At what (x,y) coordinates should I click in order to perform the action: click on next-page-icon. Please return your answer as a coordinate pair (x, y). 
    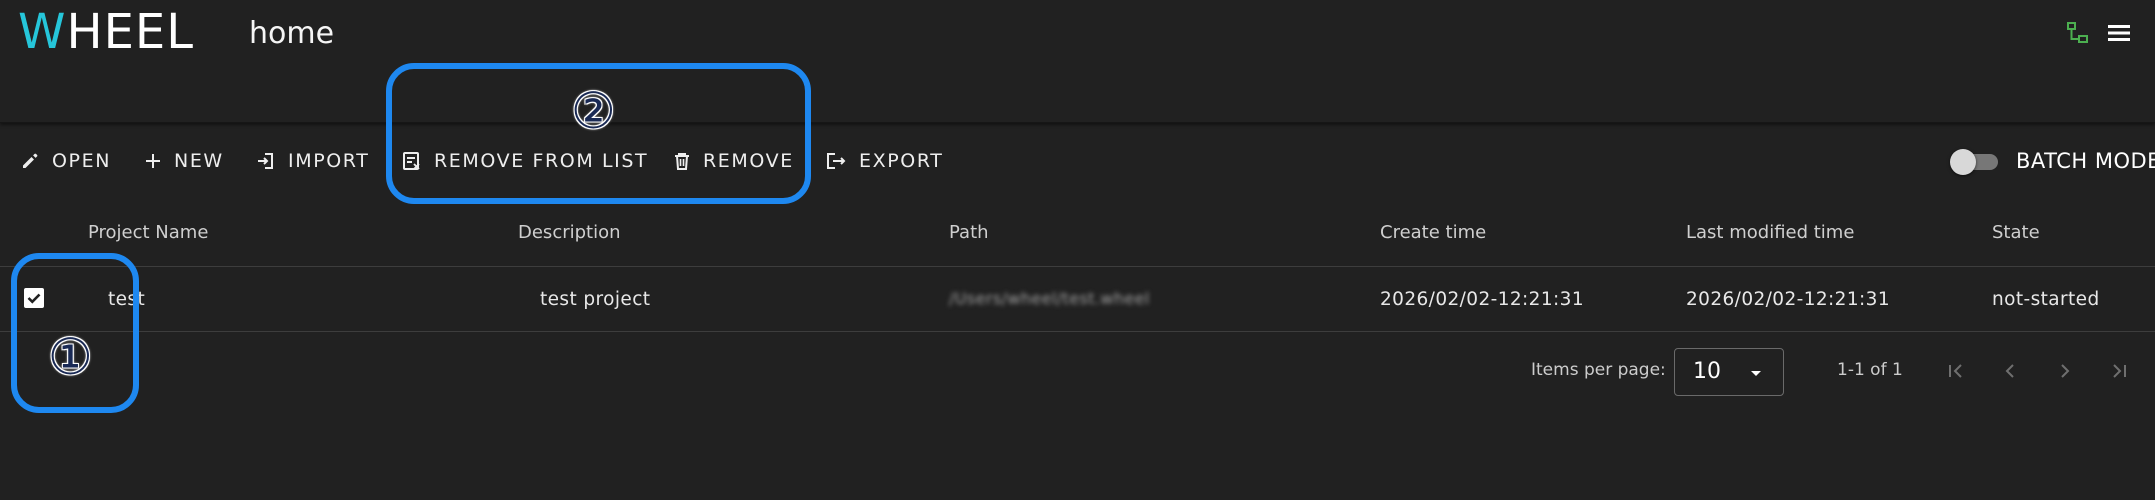
    Looking at the image, I should click on (2065, 371).